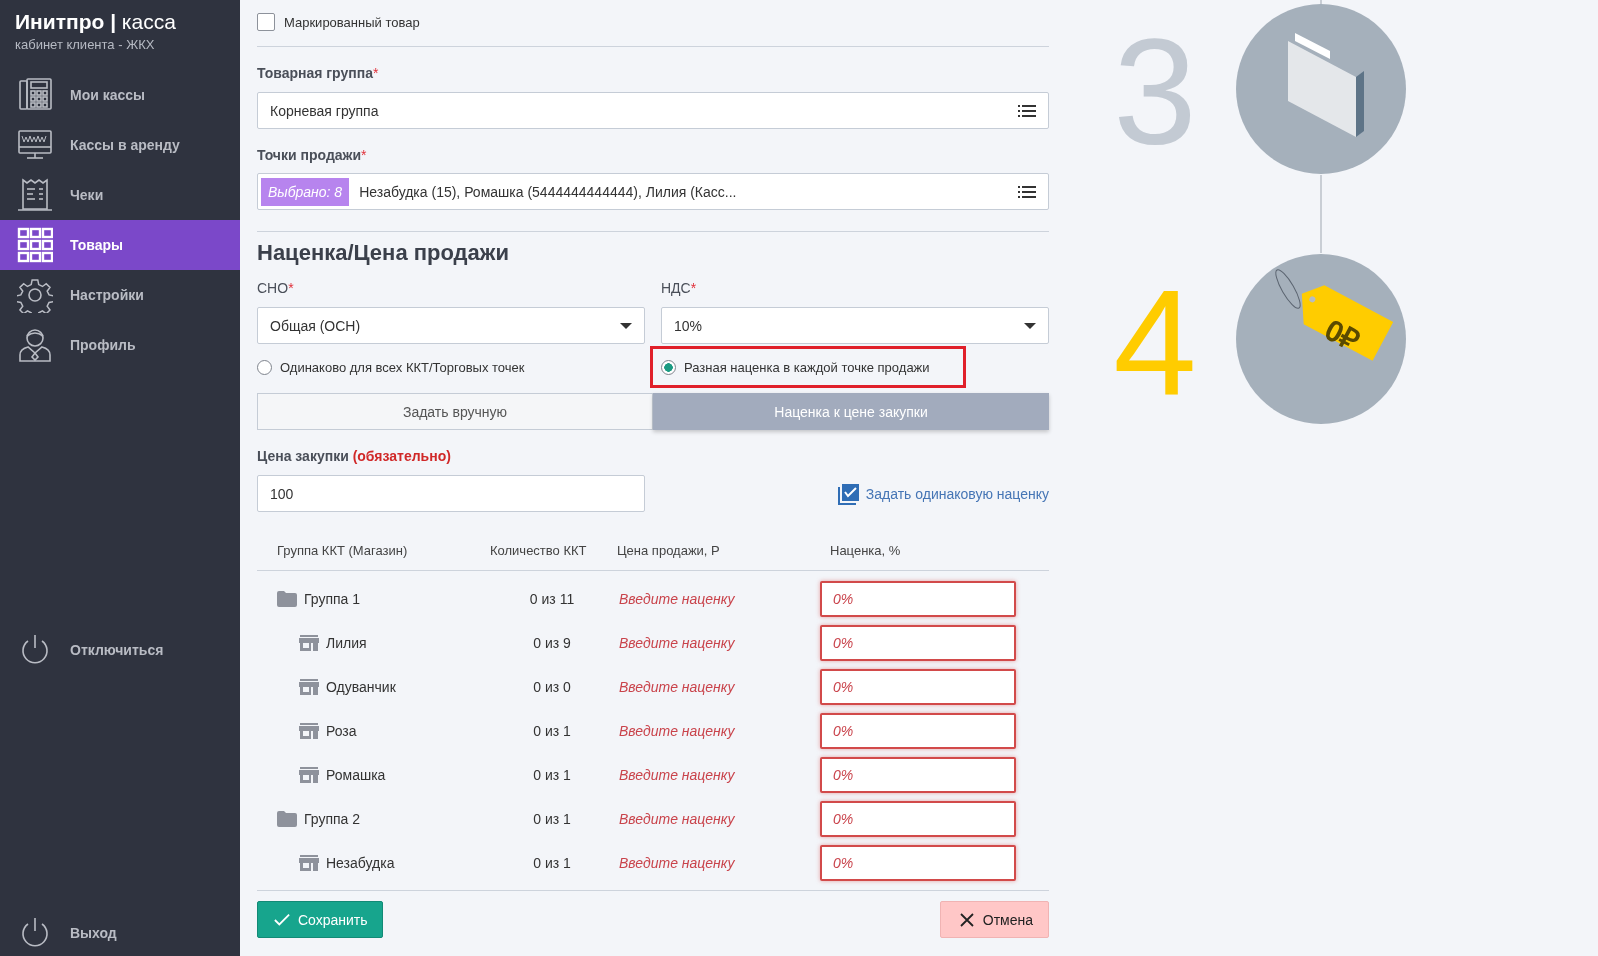  What do you see at coordinates (552, 687) in the screenshot?
I see `kkt-count: 0 из 0` at bounding box center [552, 687].